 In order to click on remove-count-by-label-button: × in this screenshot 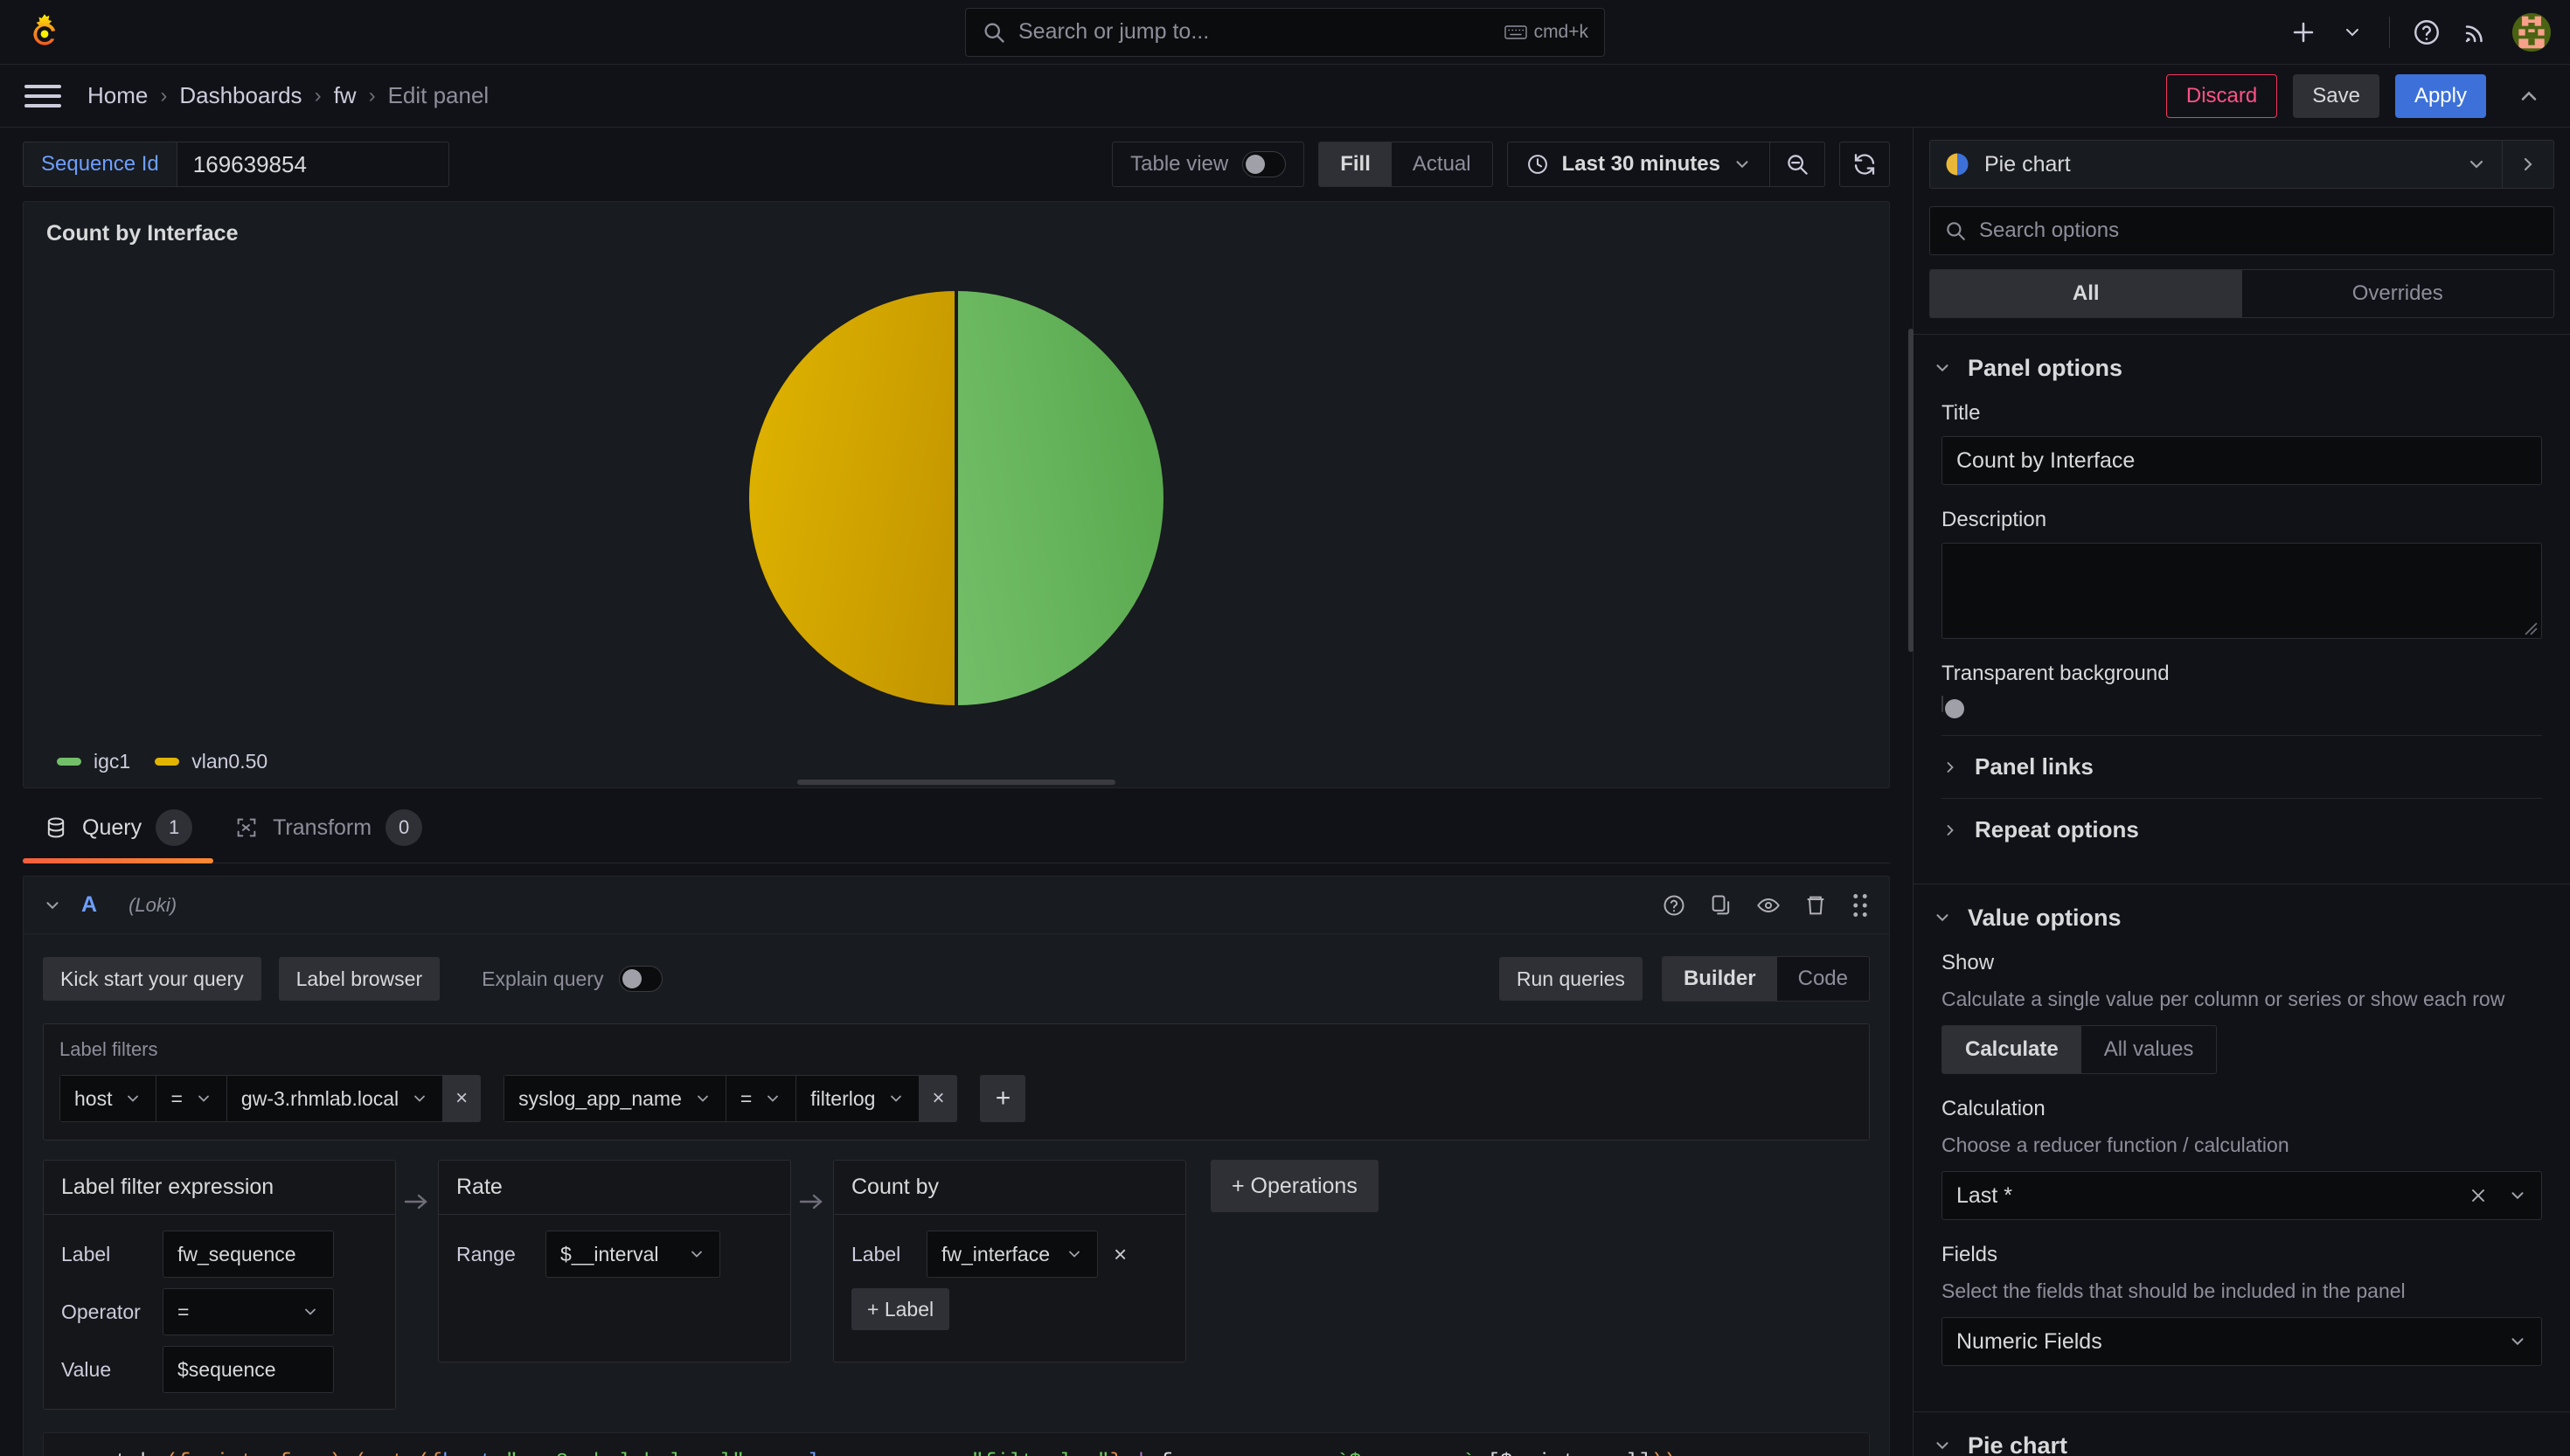, I will do `click(1120, 1254)`.